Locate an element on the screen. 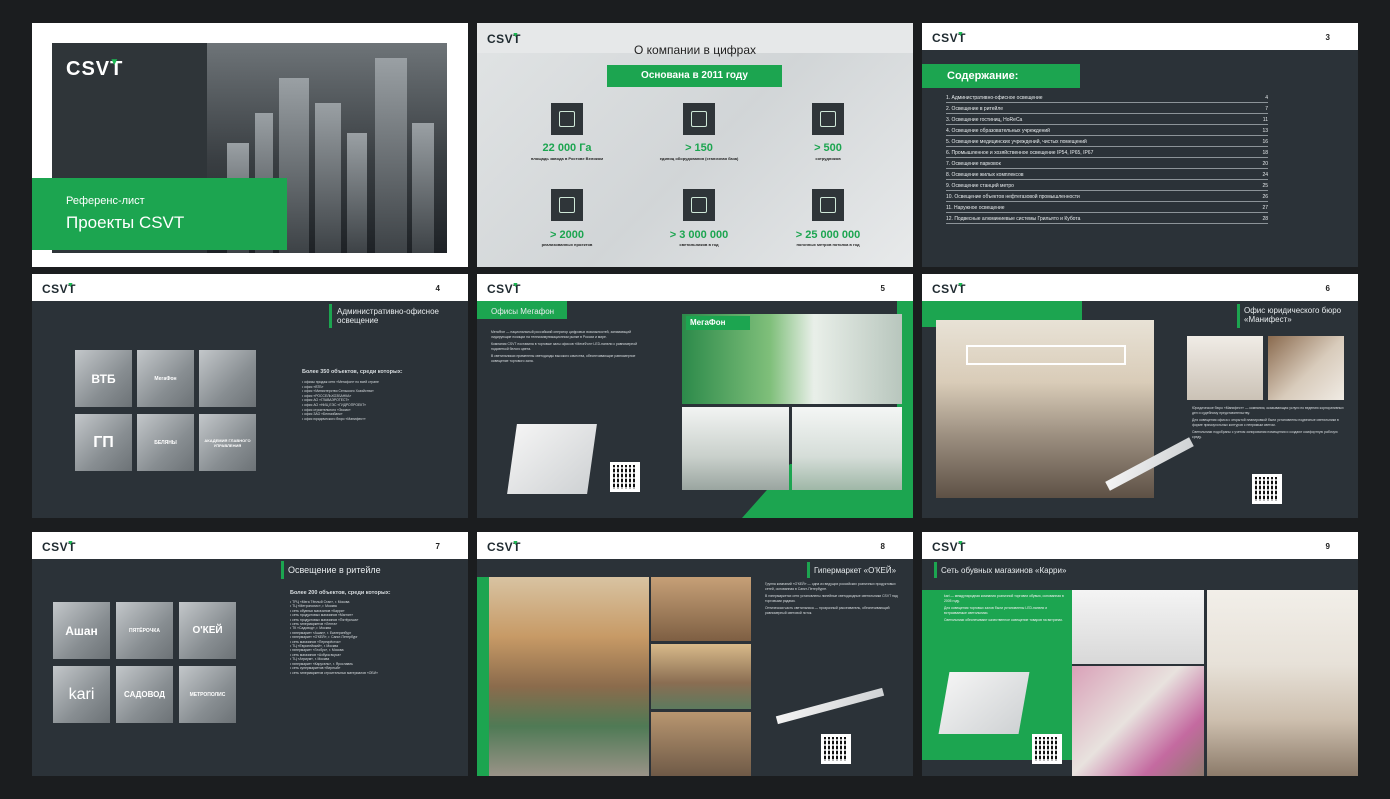  toc-item: 8. Освещение жилых комплексов 24 is located at coordinates (1107, 176).